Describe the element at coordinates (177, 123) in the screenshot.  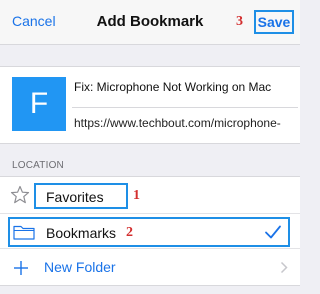
I see `bookmark-url: https://www.techbout.com/microphone-` at that location.